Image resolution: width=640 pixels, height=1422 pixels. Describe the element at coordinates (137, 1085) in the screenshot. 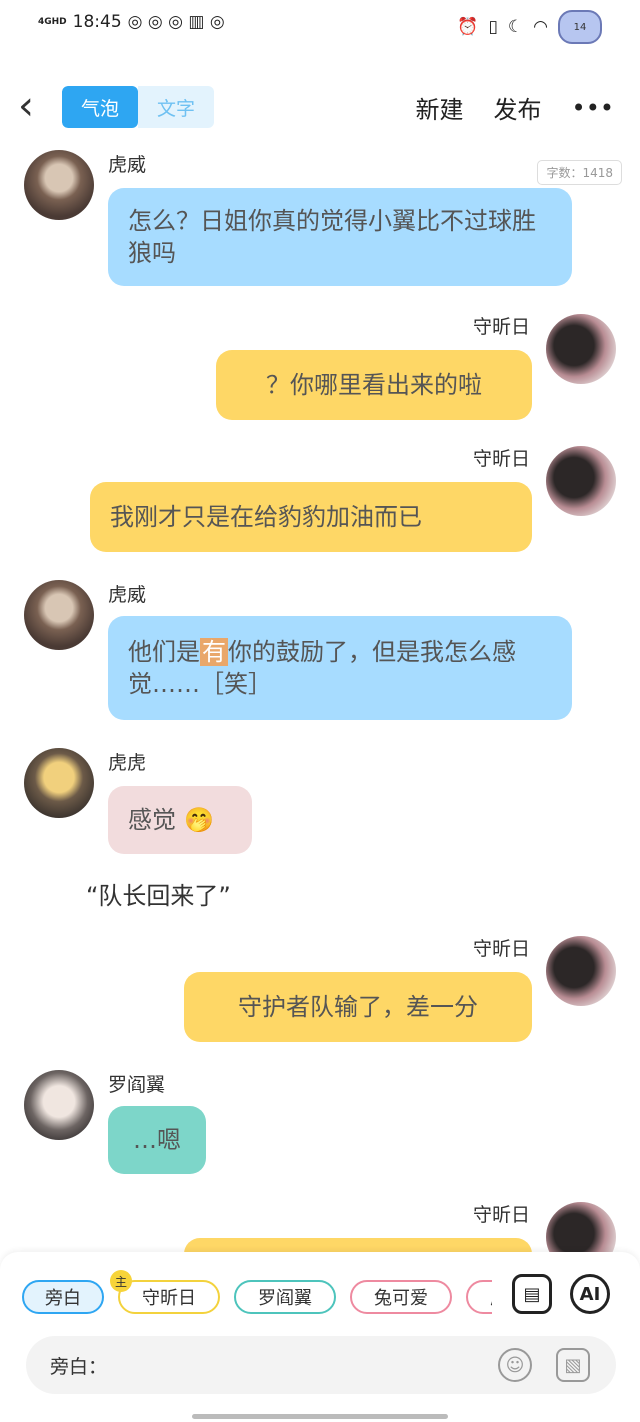

I see `sender-name: 罗阎翼` at that location.